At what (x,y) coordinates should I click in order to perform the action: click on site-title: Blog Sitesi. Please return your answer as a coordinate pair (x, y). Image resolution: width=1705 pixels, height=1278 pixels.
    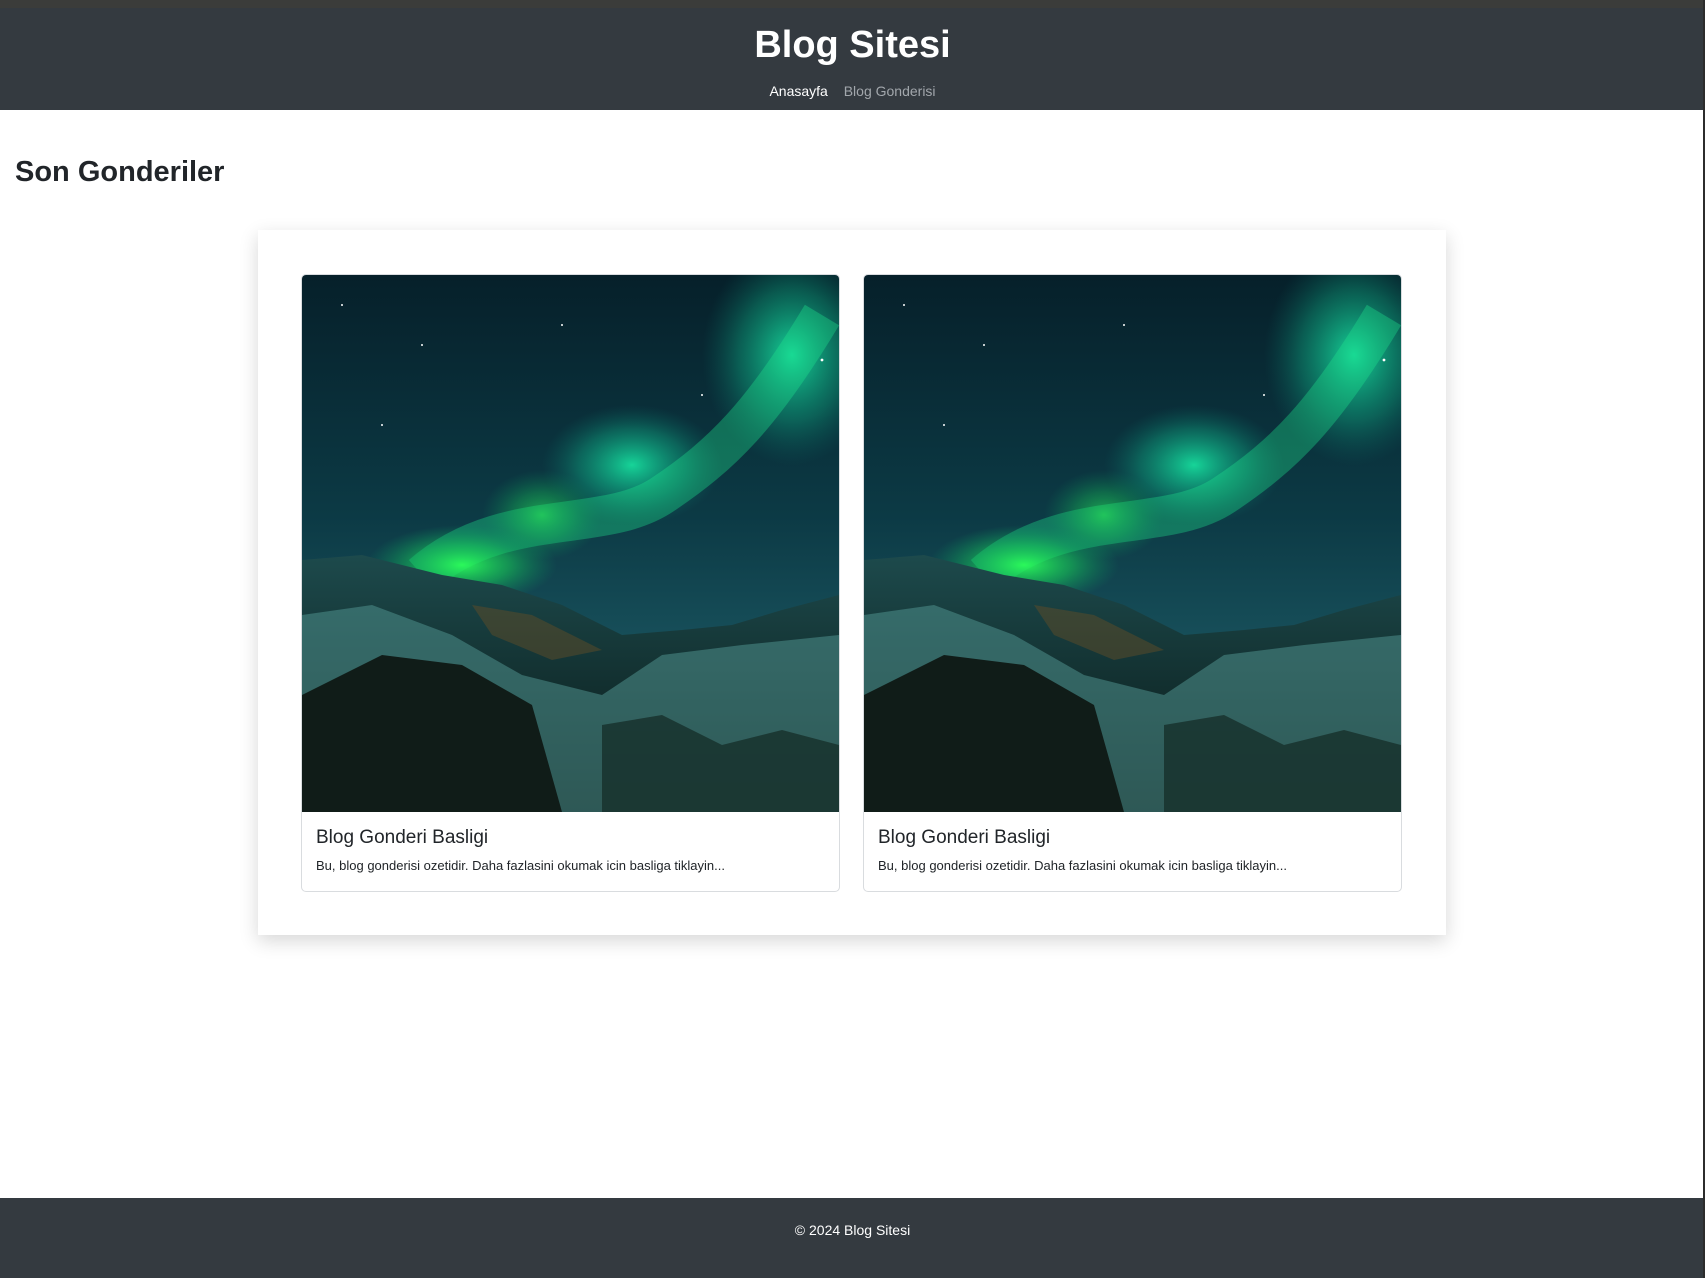
    Looking at the image, I should click on (852, 39).